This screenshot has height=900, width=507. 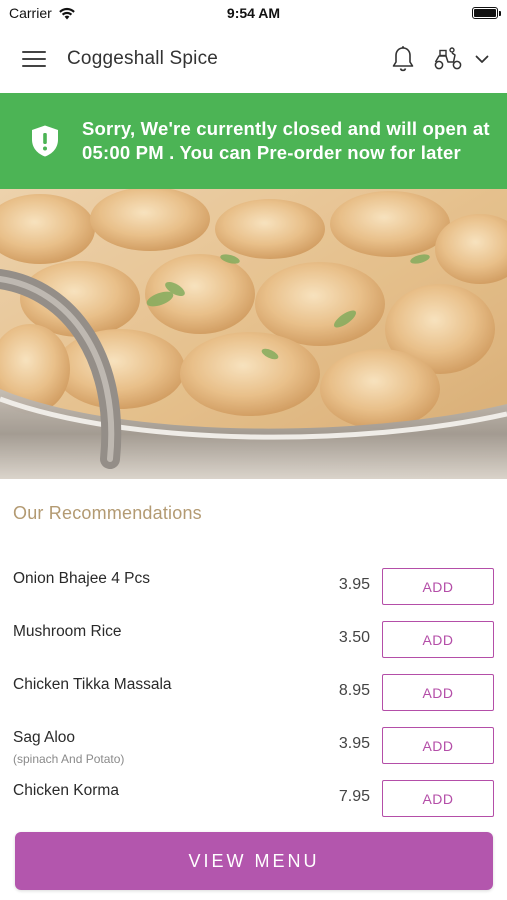 What do you see at coordinates (107, 513) in the screenshot?
I see `recommendations-title: Our Recommendations` at bounding box center [107, 513].